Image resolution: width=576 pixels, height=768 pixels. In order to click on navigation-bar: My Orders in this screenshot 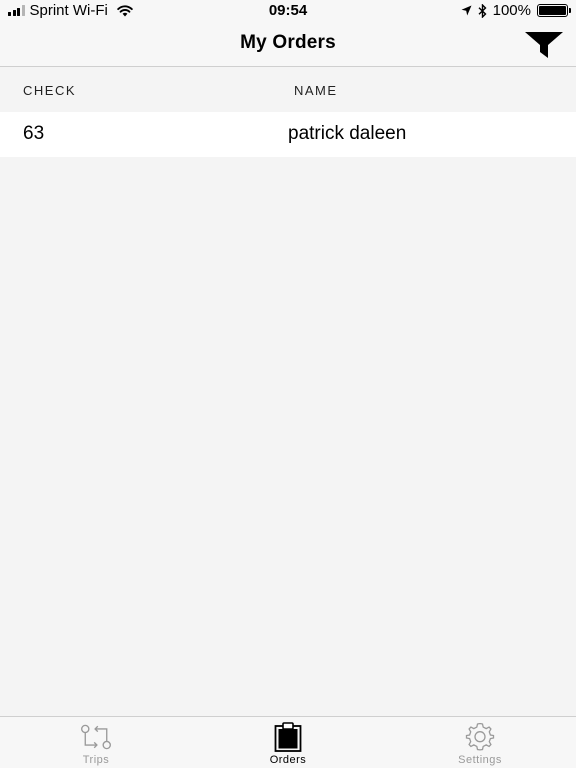, I will do `click(288, 44)`.